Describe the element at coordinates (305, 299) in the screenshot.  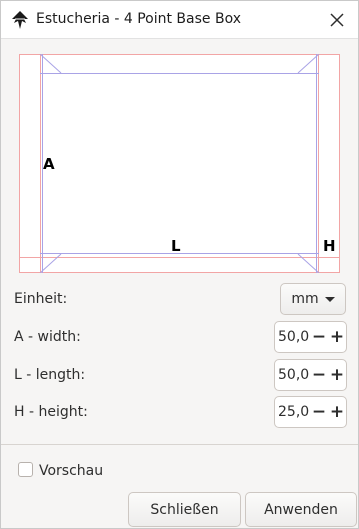
I see `unit-value: mm` at that location.